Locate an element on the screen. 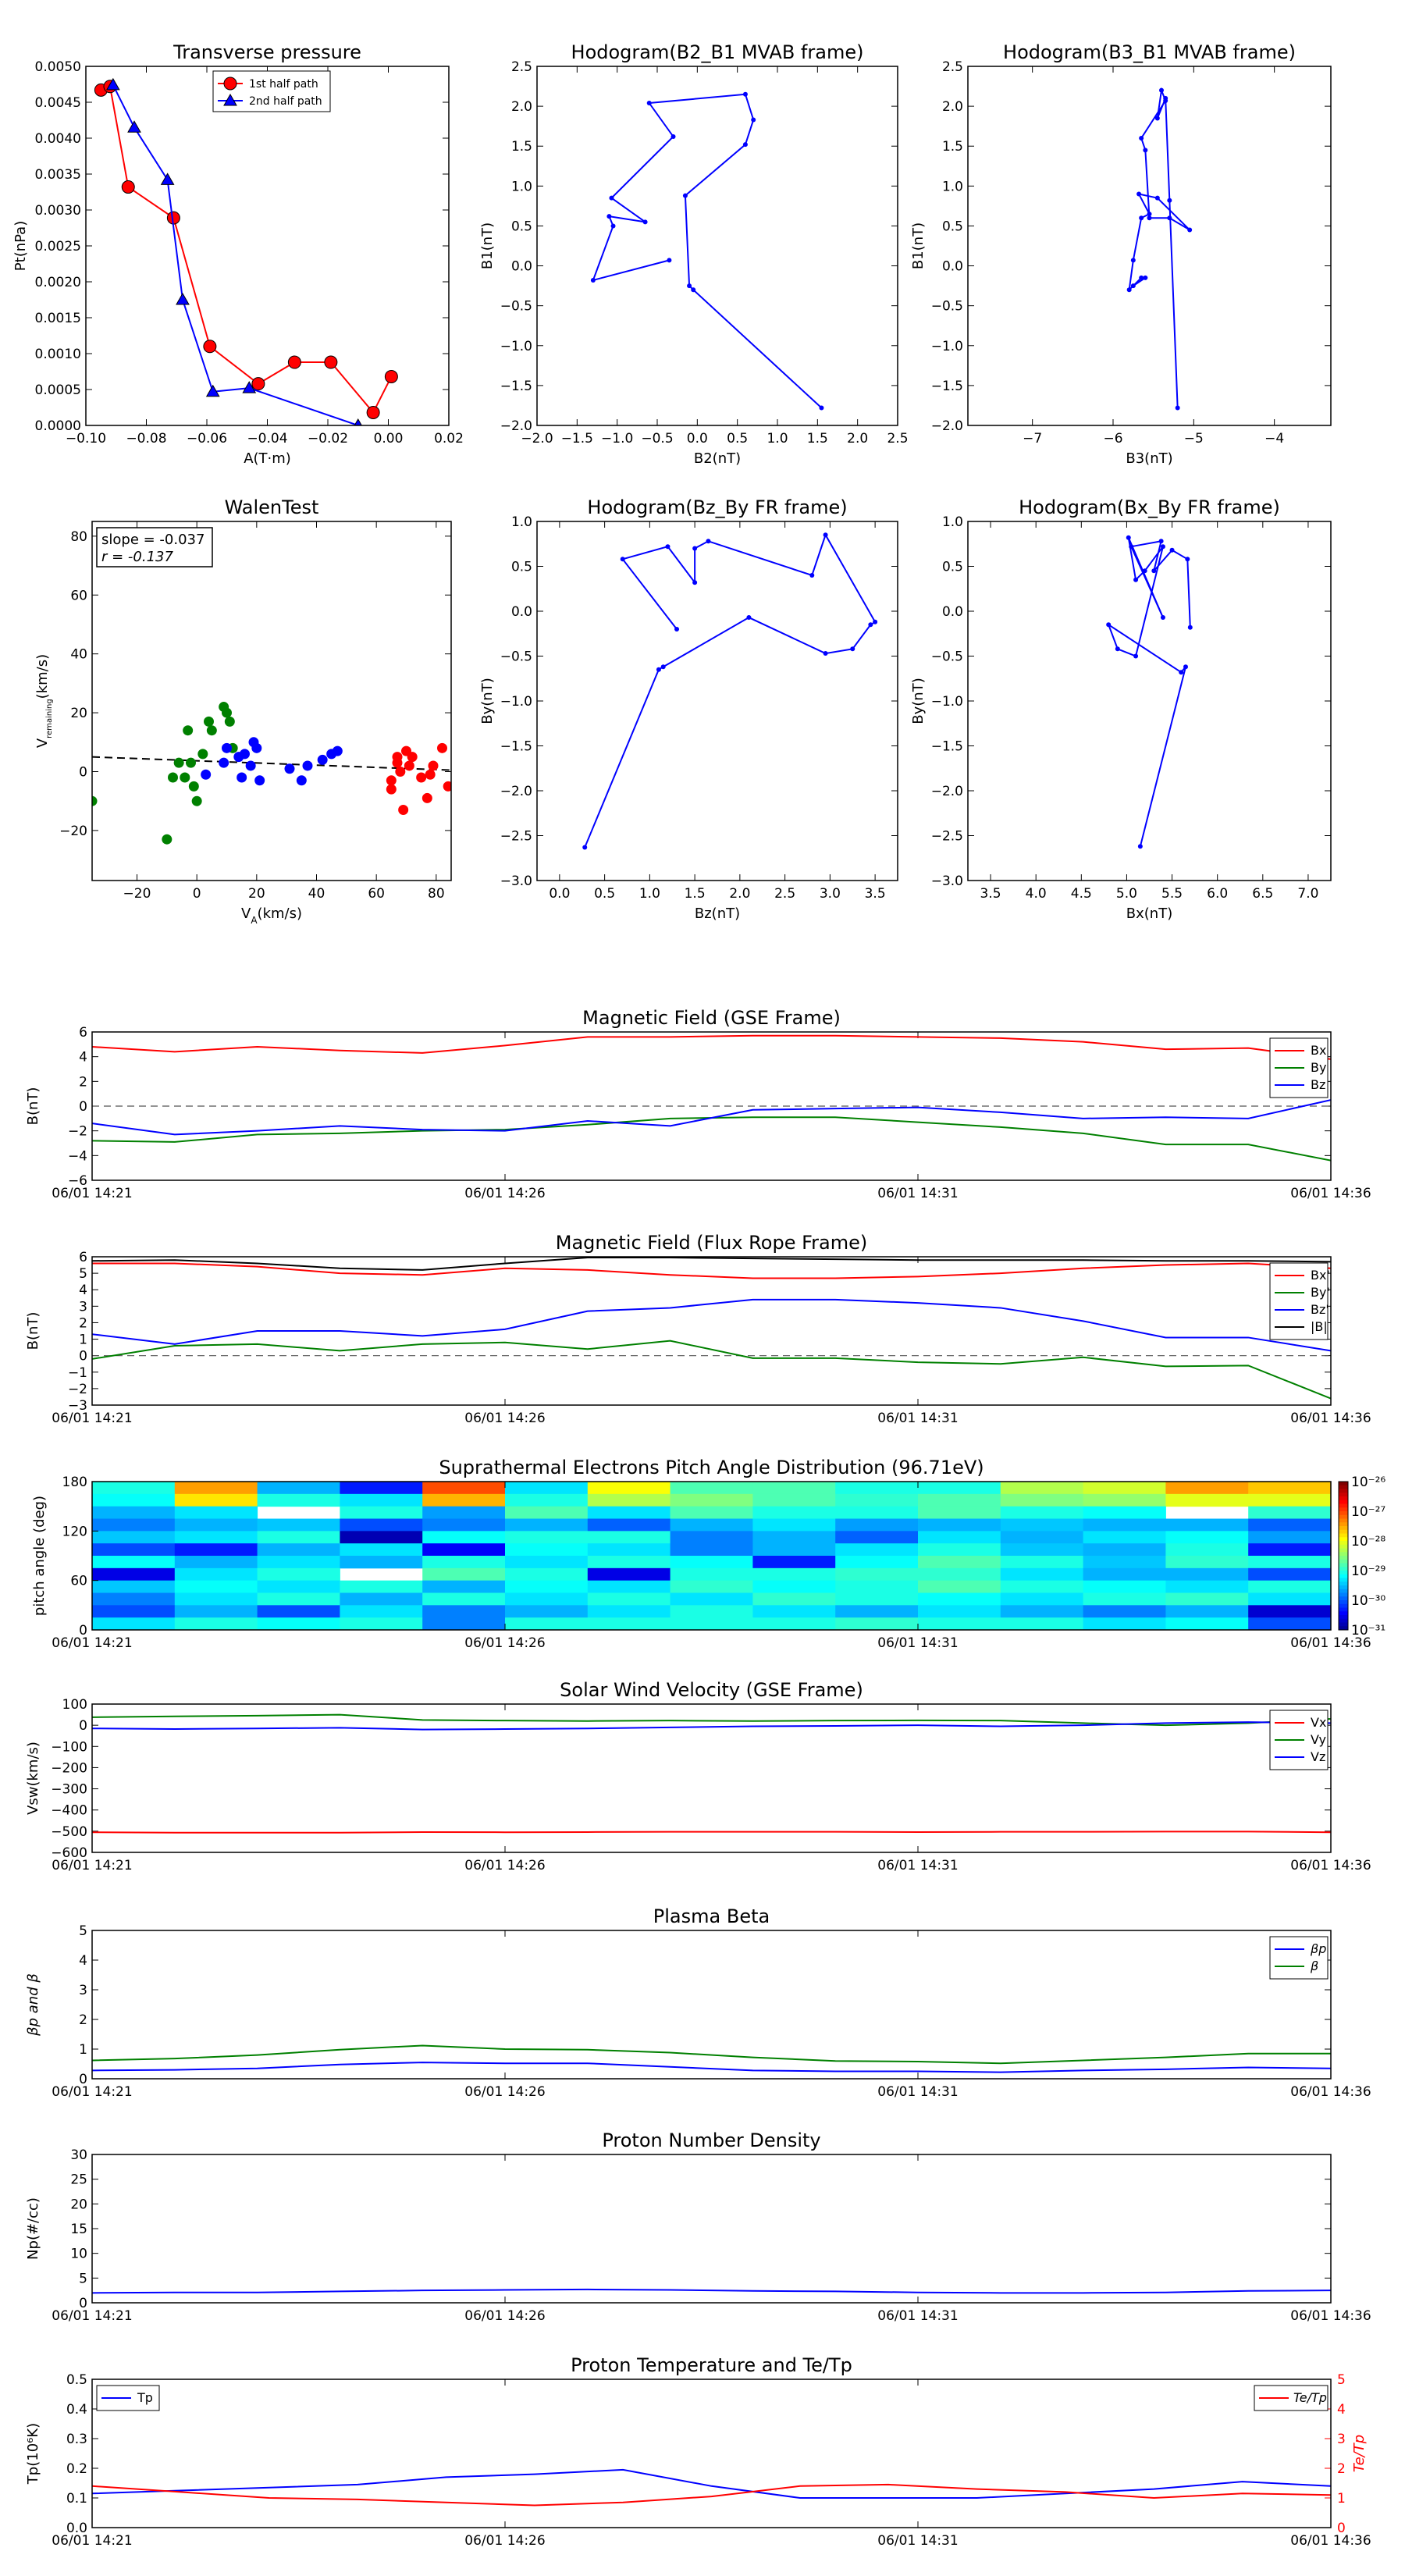  y-tick-label: 0 is located at coordinates (83, 2303).